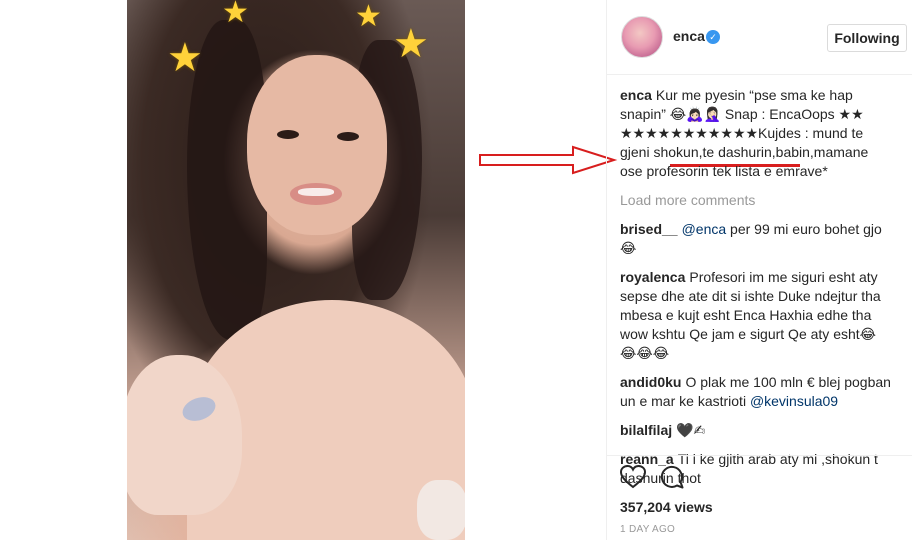 The height and width of the screenshot is (541, 912). Describe the element at coordinates (666, 507) in the screenshot. I see `view-count: 357,204 views` at that location.